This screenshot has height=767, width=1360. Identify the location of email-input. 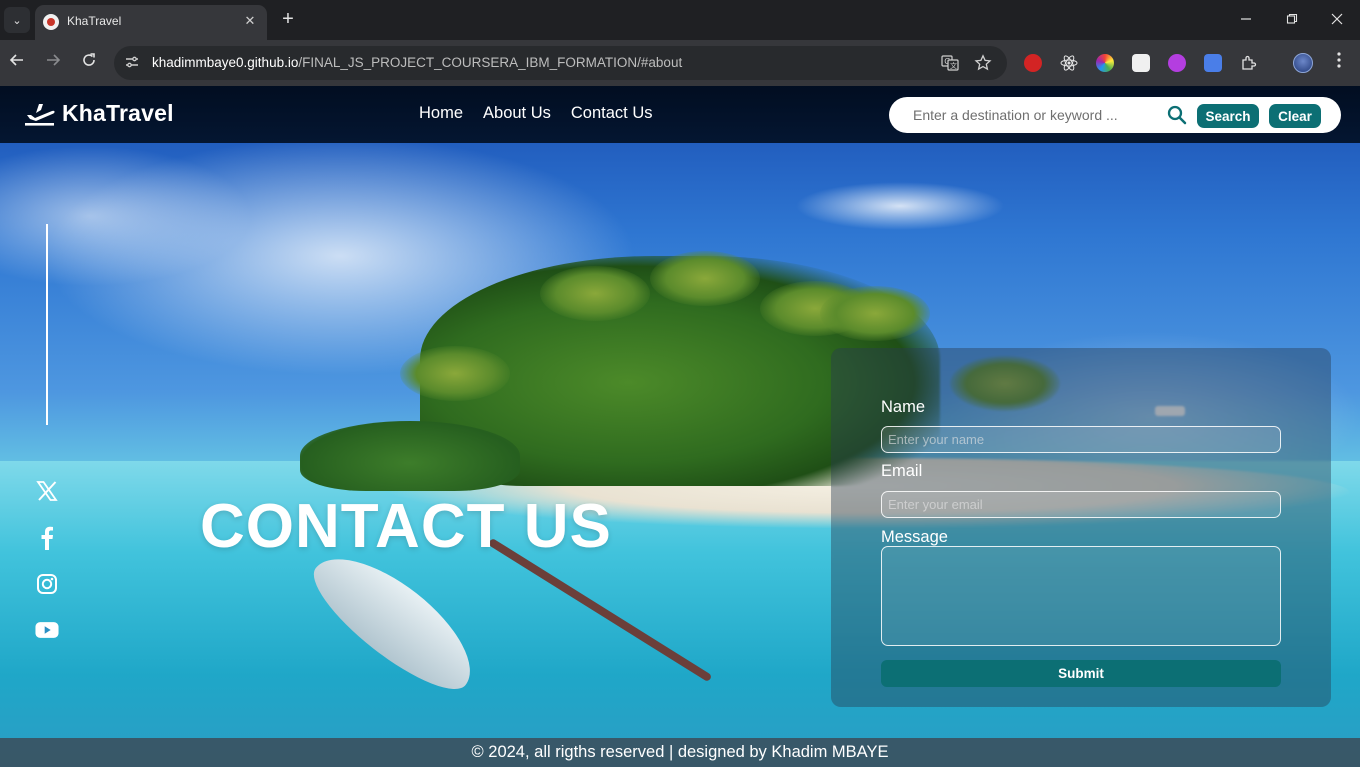
(1081, 504).